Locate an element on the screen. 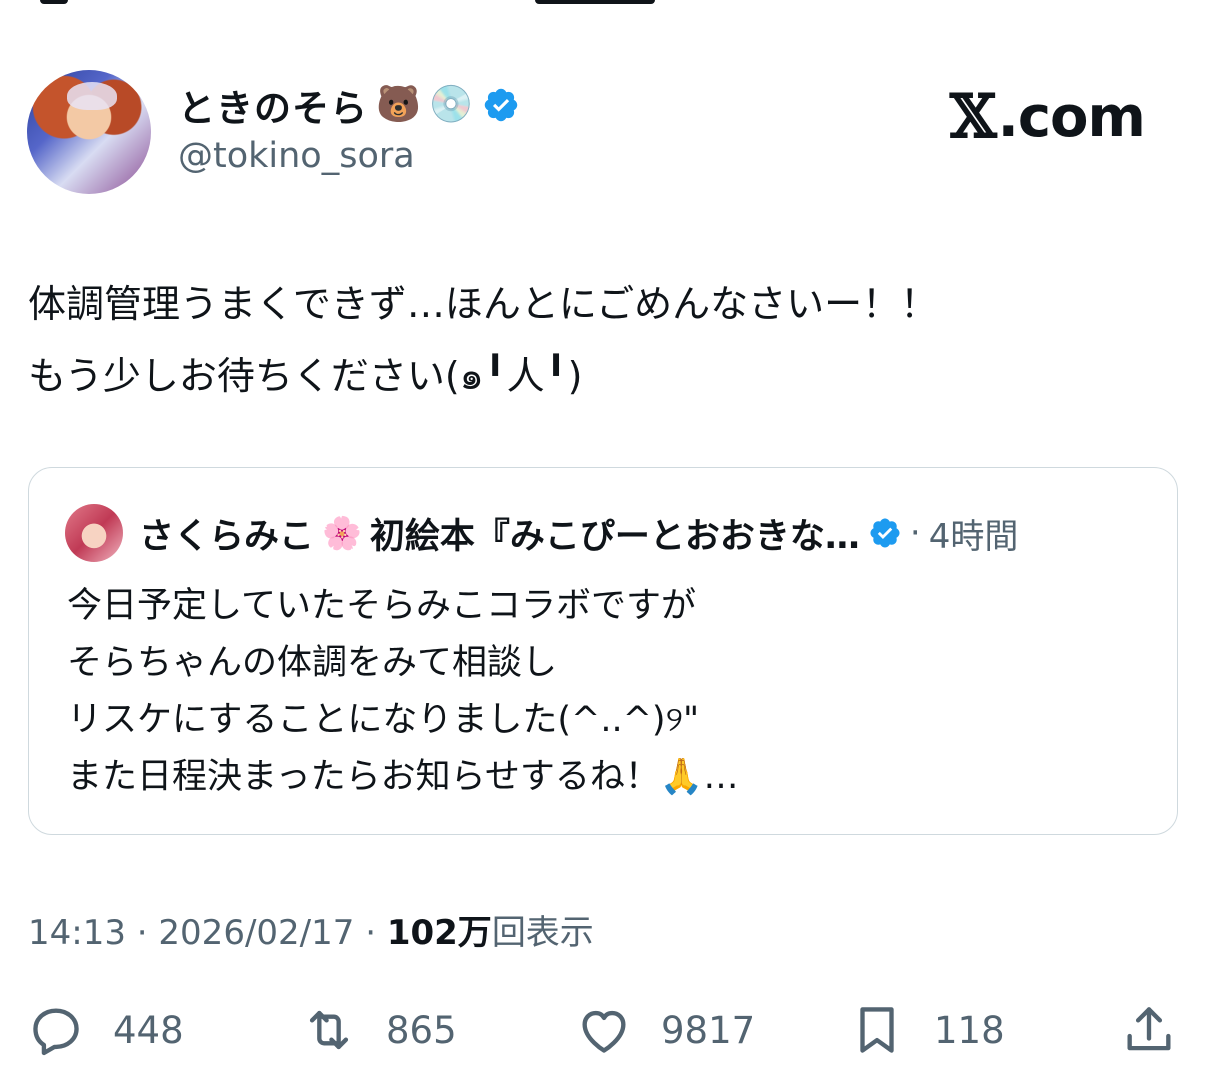  reply-icon is located at coordinates (56, 1032).